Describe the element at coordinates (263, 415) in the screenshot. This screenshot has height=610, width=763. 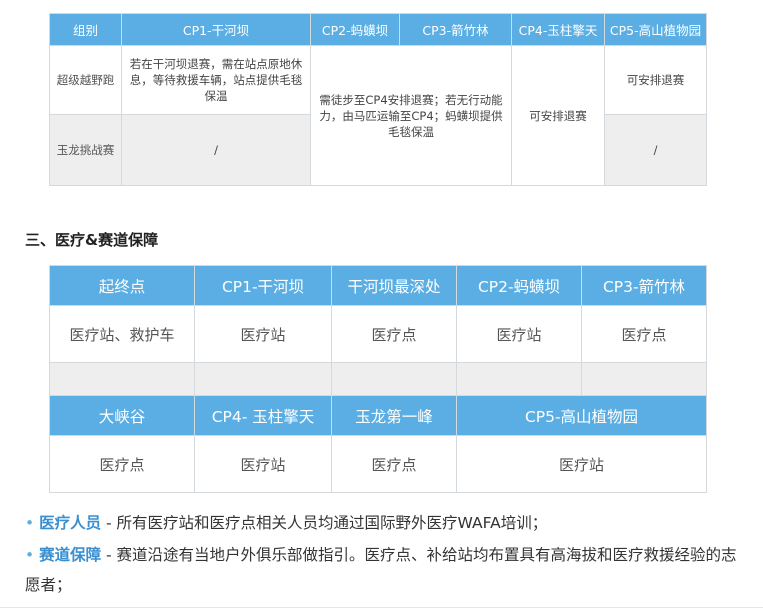
I see `header-cell: CP4- 玉柱擎天` at that location.